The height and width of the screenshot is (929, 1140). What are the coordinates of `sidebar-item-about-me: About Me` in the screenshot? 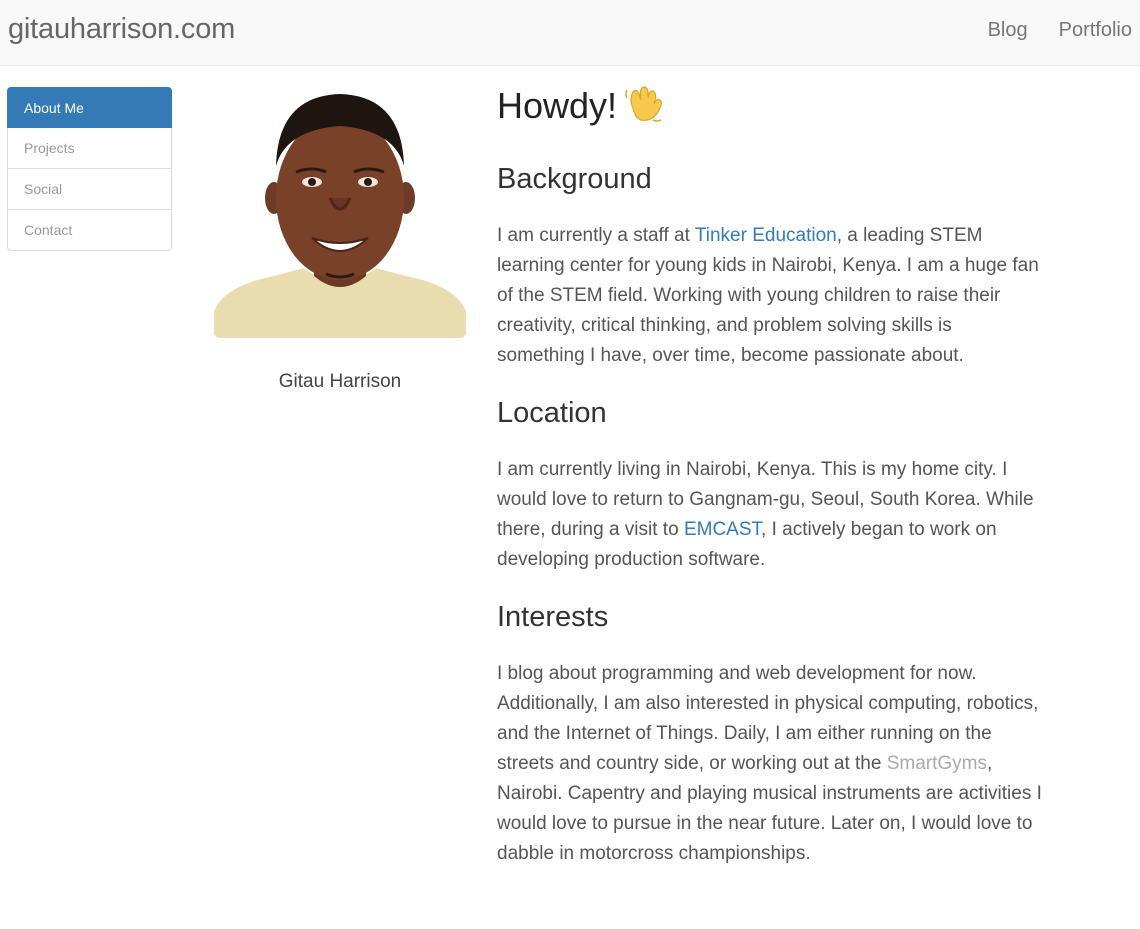 It's located at (89, 107).